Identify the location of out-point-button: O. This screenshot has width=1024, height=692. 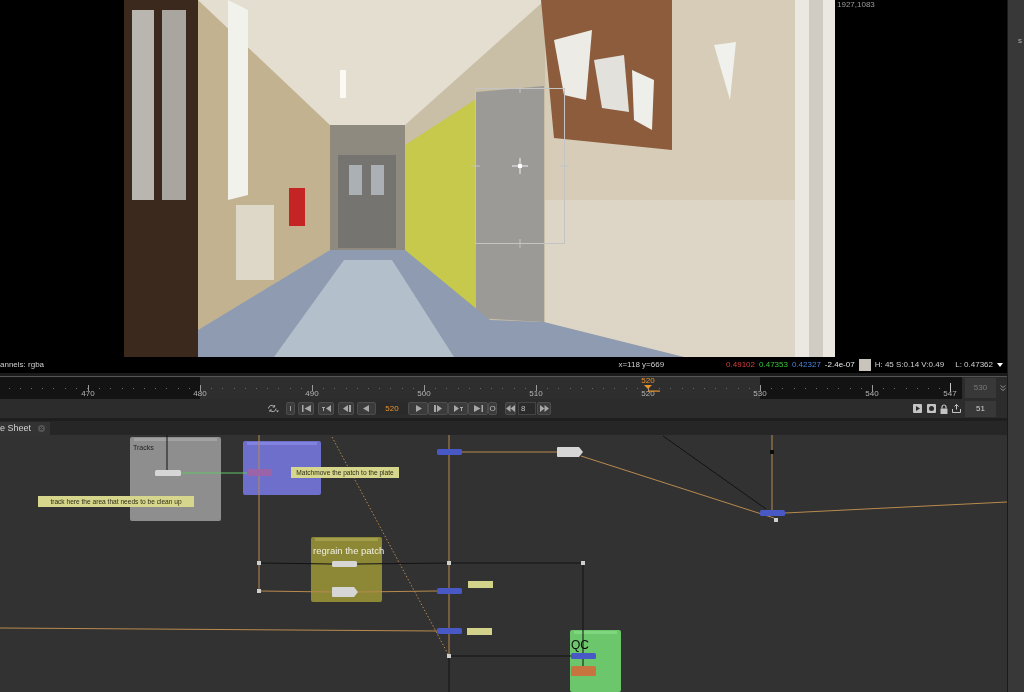
(492, 408).